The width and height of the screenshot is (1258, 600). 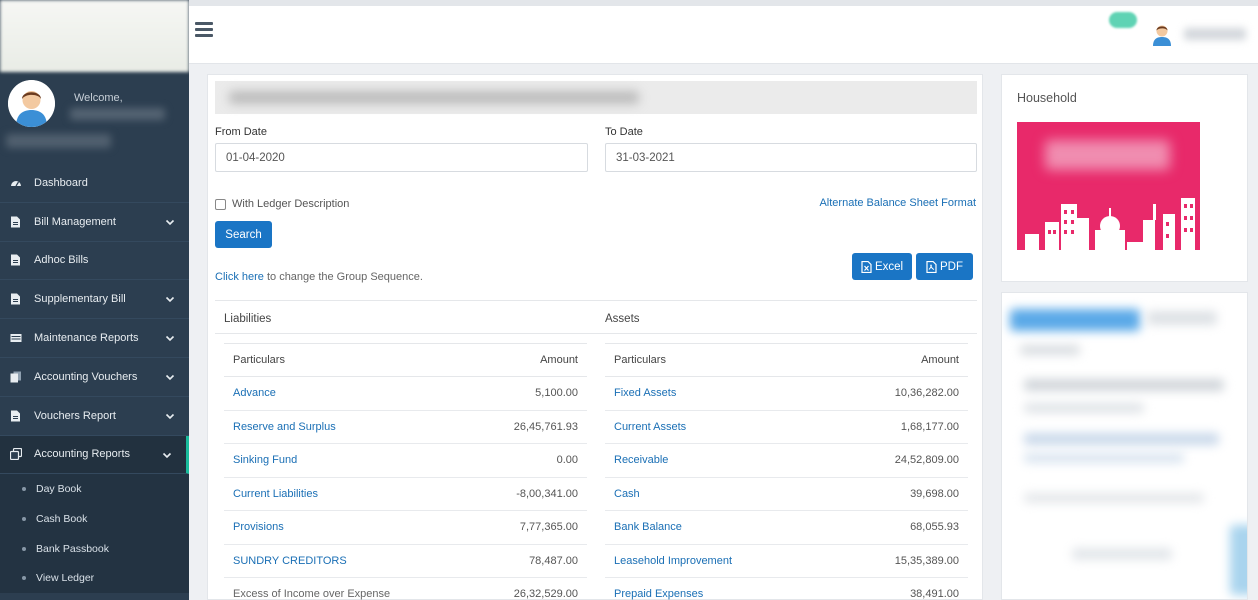 What do you see at coordinates (791, 157) in the screenshot?
I see `to-date-input: 31-03-2021` at bounding box center [791, 157].